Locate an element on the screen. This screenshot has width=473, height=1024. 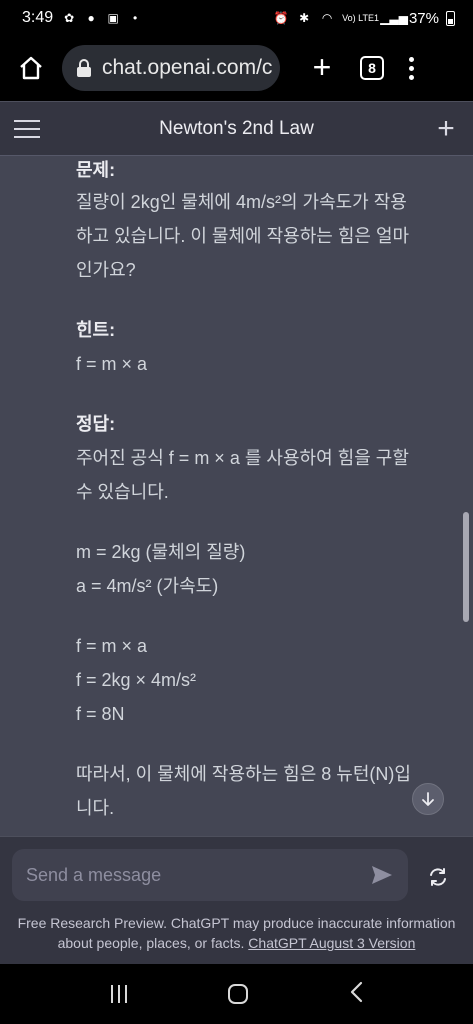
calculation-line: f = 2kg × 4m/s² is located at coordinates (136, 680).